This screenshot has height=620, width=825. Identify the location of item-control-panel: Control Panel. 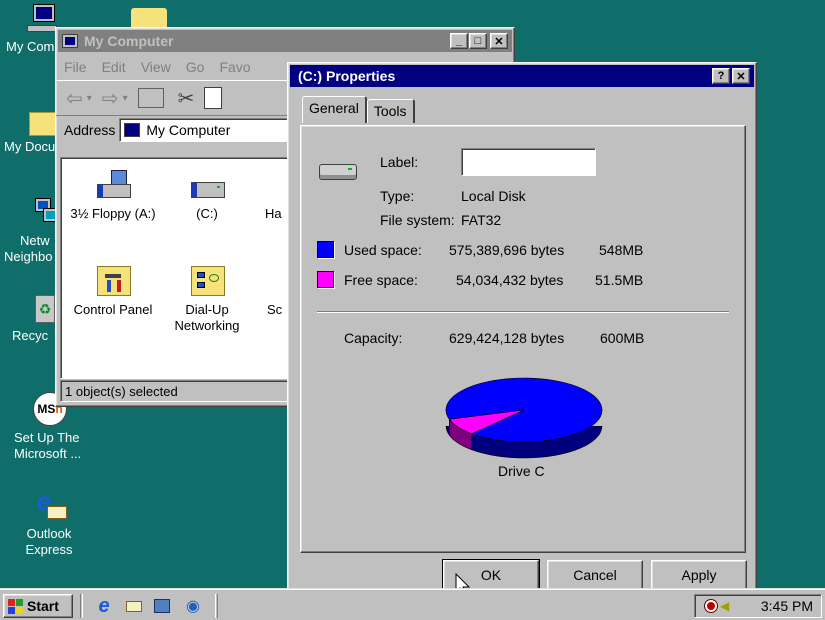
(113, 292).